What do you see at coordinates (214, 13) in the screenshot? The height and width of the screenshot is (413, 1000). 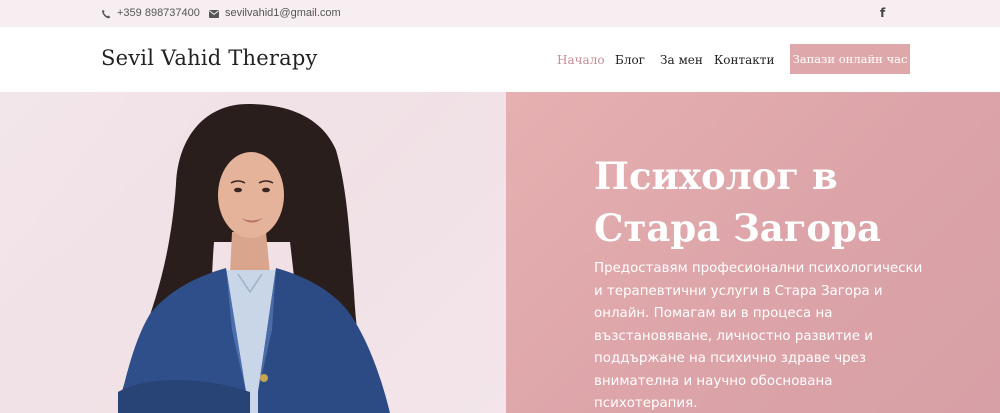 I see `envelope-icon` at bounding box center [214, 13].